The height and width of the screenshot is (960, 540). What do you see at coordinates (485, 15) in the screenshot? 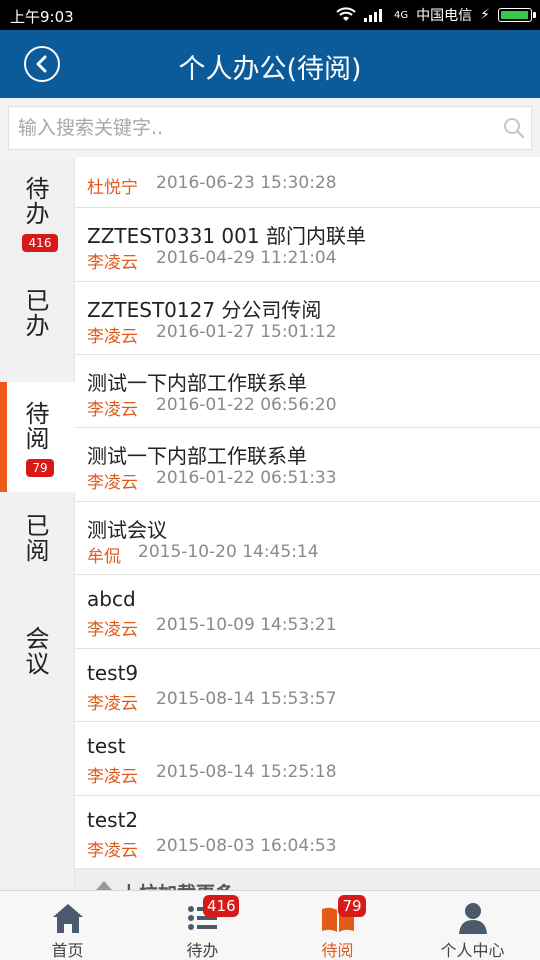
I see `charging-icon: ⚡` at bounding box center [485, 15].